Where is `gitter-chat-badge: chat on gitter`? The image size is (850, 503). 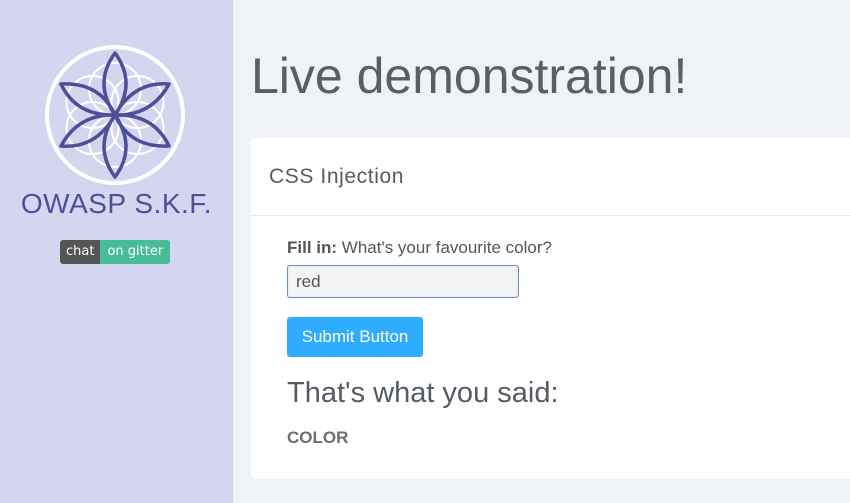 gitter-chat-badge: chat on gitter is located at coordinates (115, 252).